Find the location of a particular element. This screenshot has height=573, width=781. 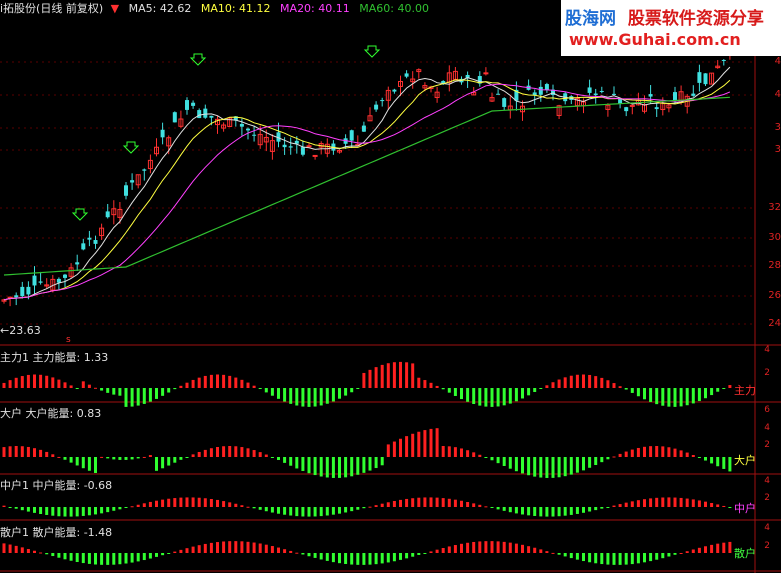

guhai-logo: 股海网 股票软件资源分享 www.Guhai.com.cn is located at coordinates (671, 28).